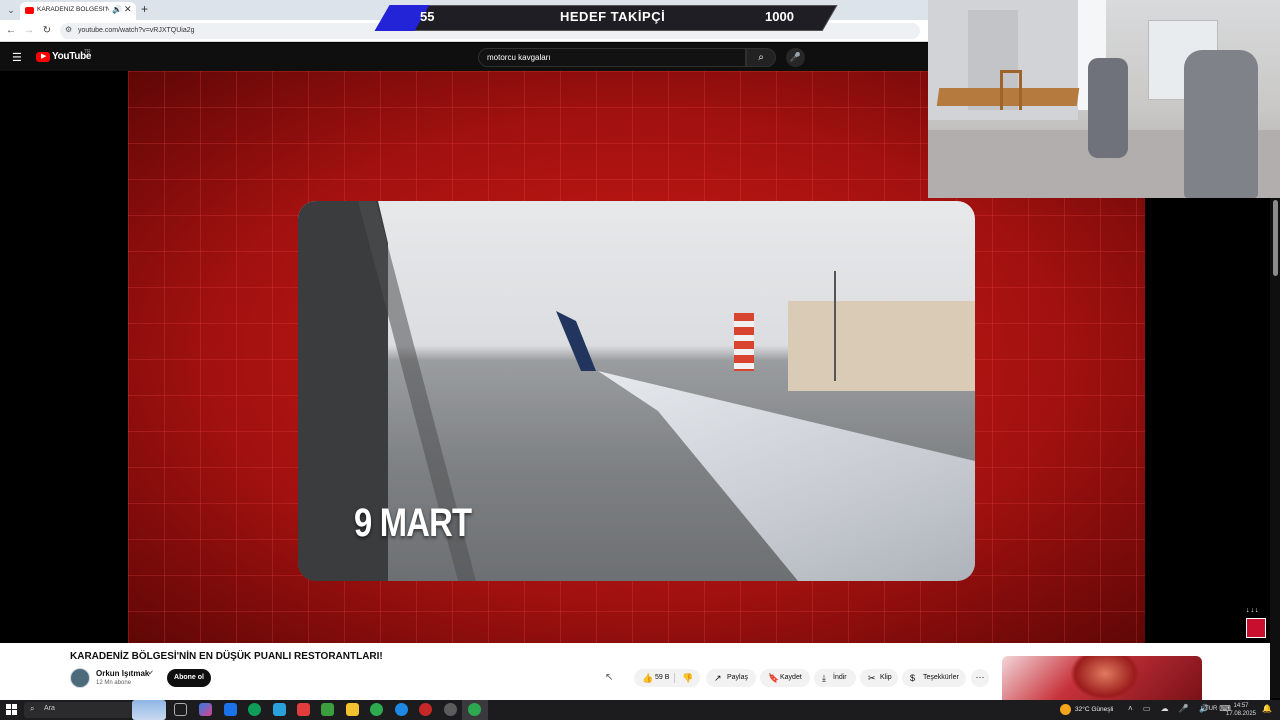 This screenshot has width=1280, height=720. What do you see at coordinates (80, 678) in the screenshot?
I see `channel-avatar` at bounding box center [80, 678].